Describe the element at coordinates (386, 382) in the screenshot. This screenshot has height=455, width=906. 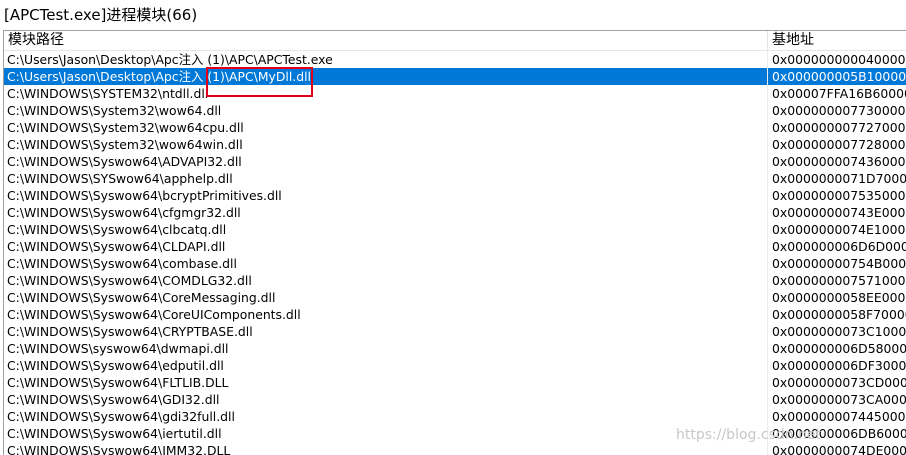
I see `module-path-cell: C:\WINDOWS\Syswow64\FLTLIB.DLL` at that location.